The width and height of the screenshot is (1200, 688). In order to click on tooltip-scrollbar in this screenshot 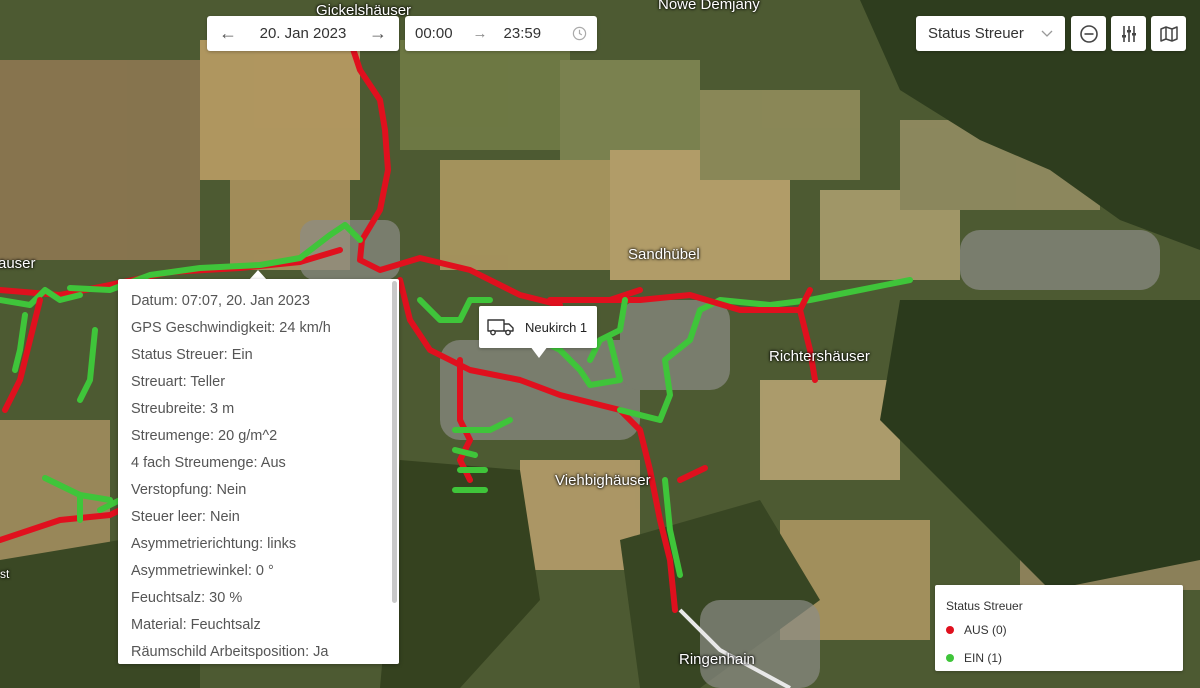, I will do `click(394, 442)`.